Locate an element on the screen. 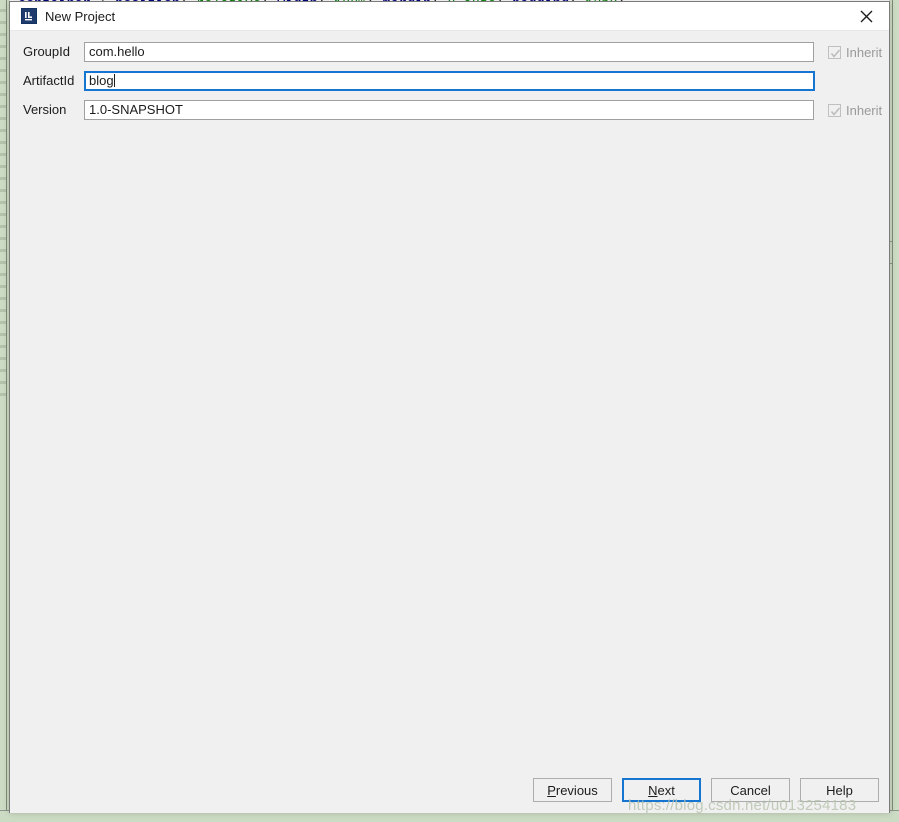 The width and height of the screenshot is (899, 822). next-button: Next is located at coordinates (661, 790).